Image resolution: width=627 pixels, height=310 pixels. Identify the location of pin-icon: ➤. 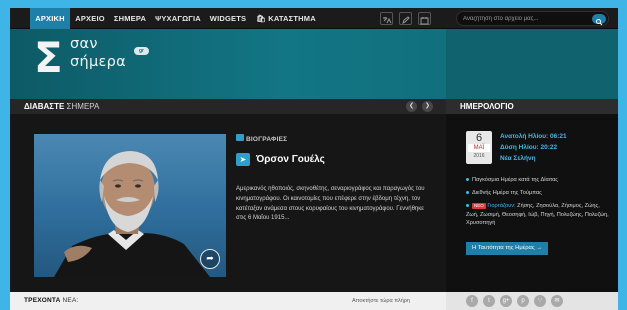
(243, 159).